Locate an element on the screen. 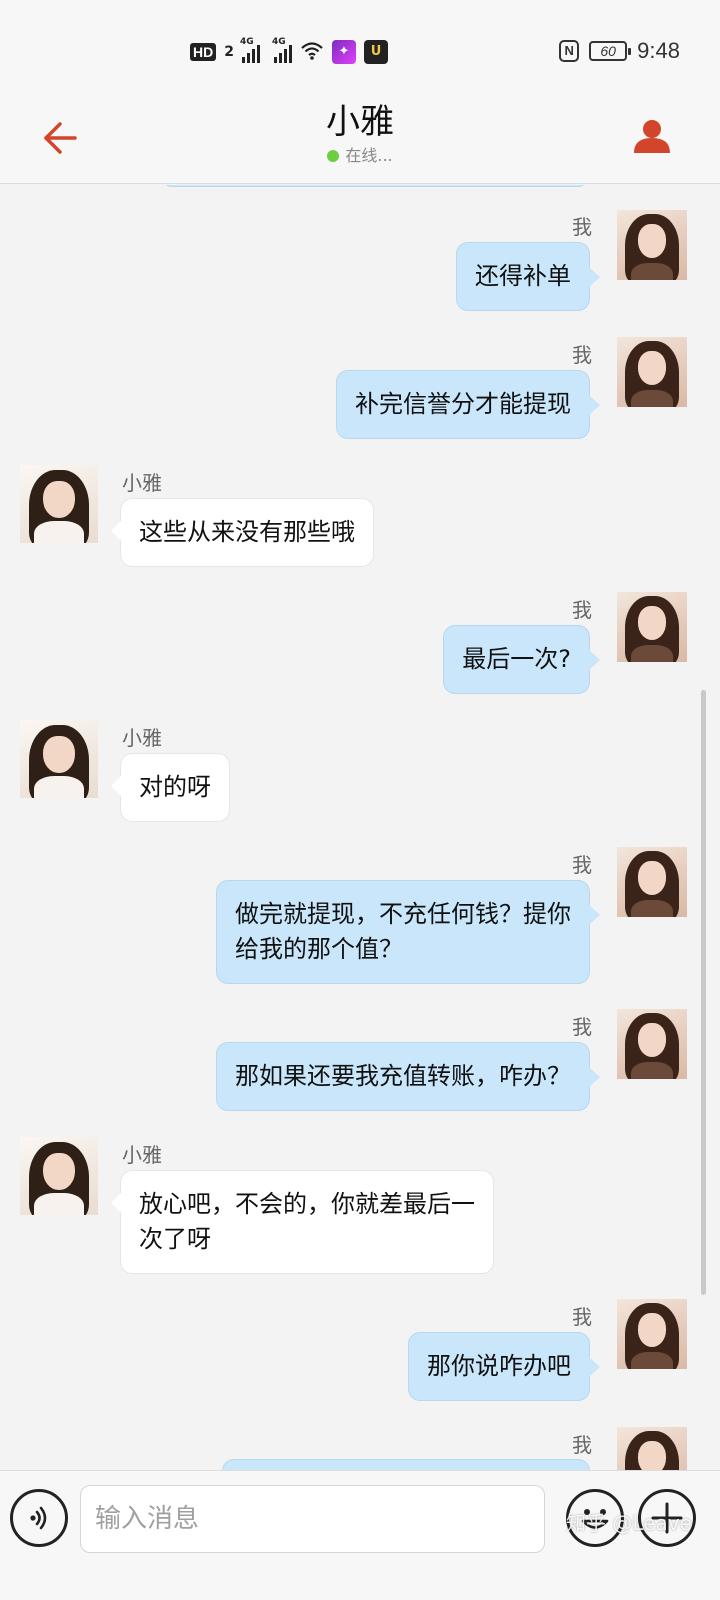 The width and height of the screenshot is (720, 1600). voice-icon is located at coordinates (38, 1518).